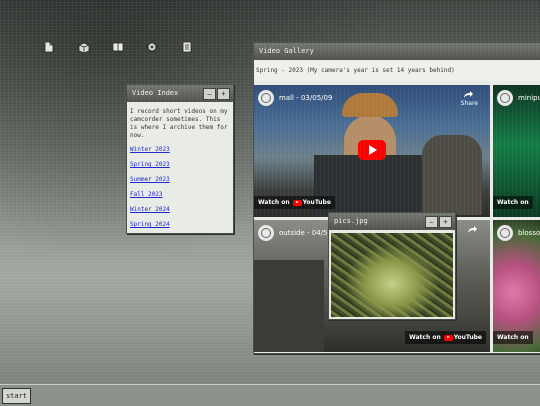  What do you see at coordinates (303, 233) in the screenshot?
I see `video-title: outside - 04/5` at bounding box center [303, 233].